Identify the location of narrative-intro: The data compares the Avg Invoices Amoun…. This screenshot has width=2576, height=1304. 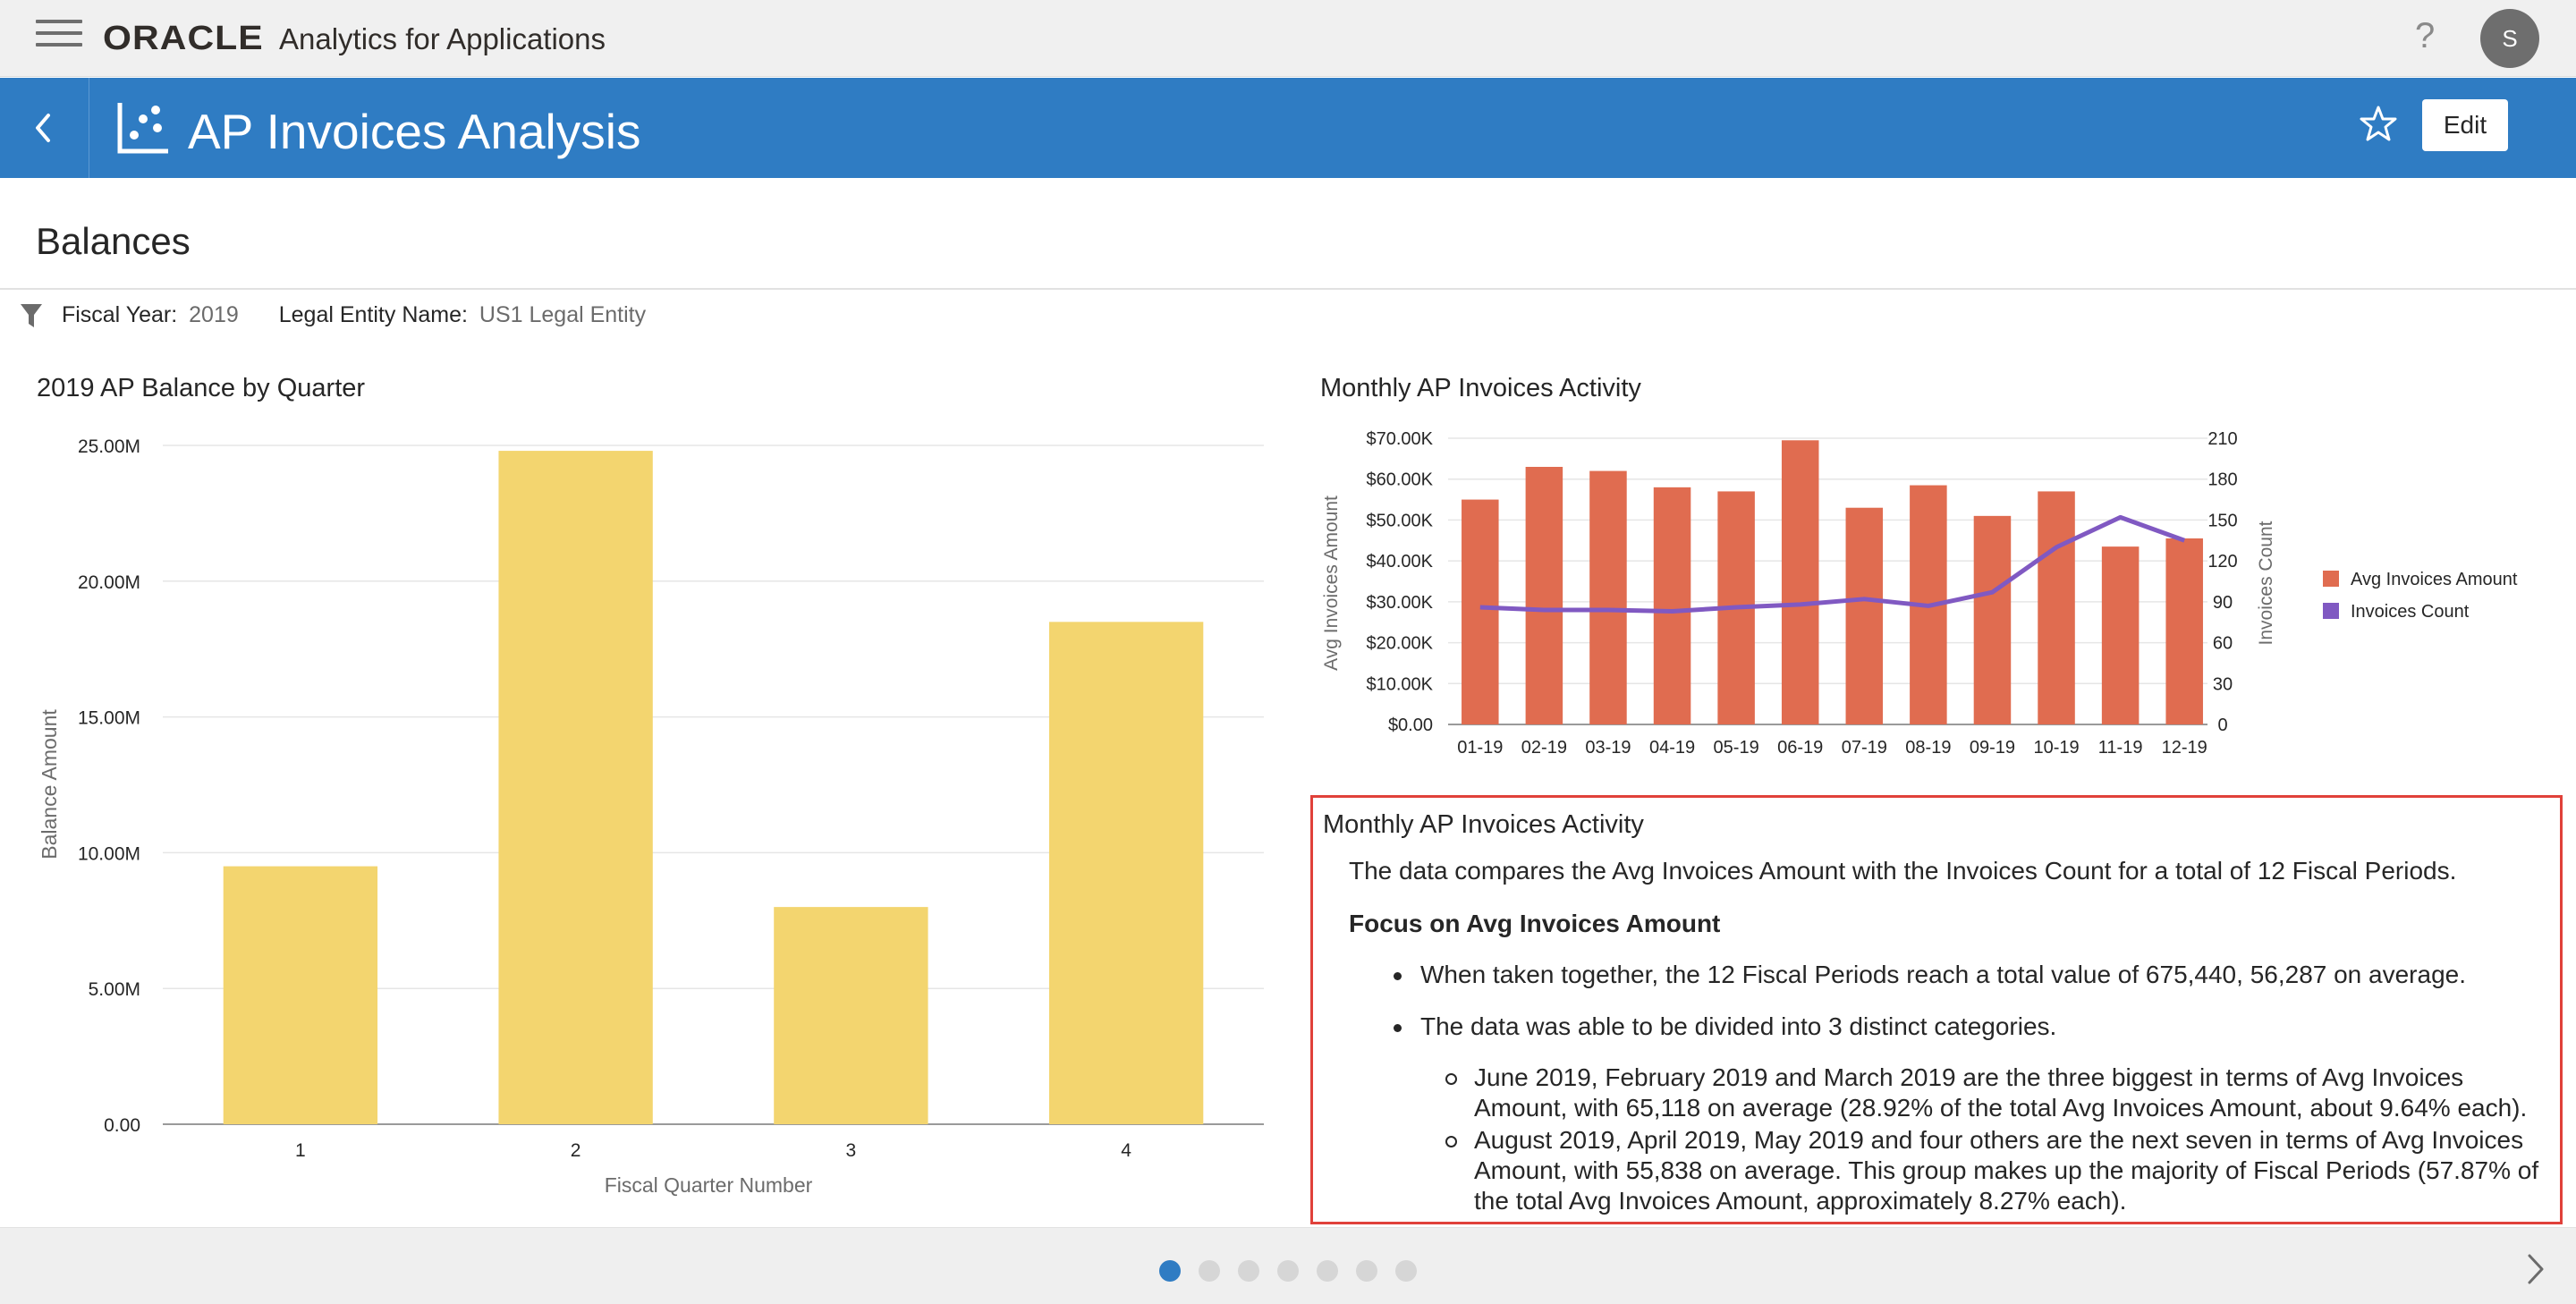
(1903, 871).